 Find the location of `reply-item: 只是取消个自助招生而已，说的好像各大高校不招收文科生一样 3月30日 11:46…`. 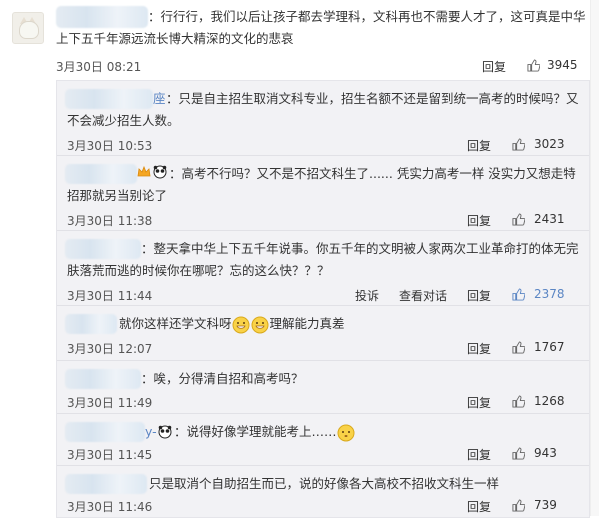

reply-item: 只是取消个自助招生而已，说的好像各大高校不招收文科生一样 3月30日 11:46… is located at coordinates (323, 492).